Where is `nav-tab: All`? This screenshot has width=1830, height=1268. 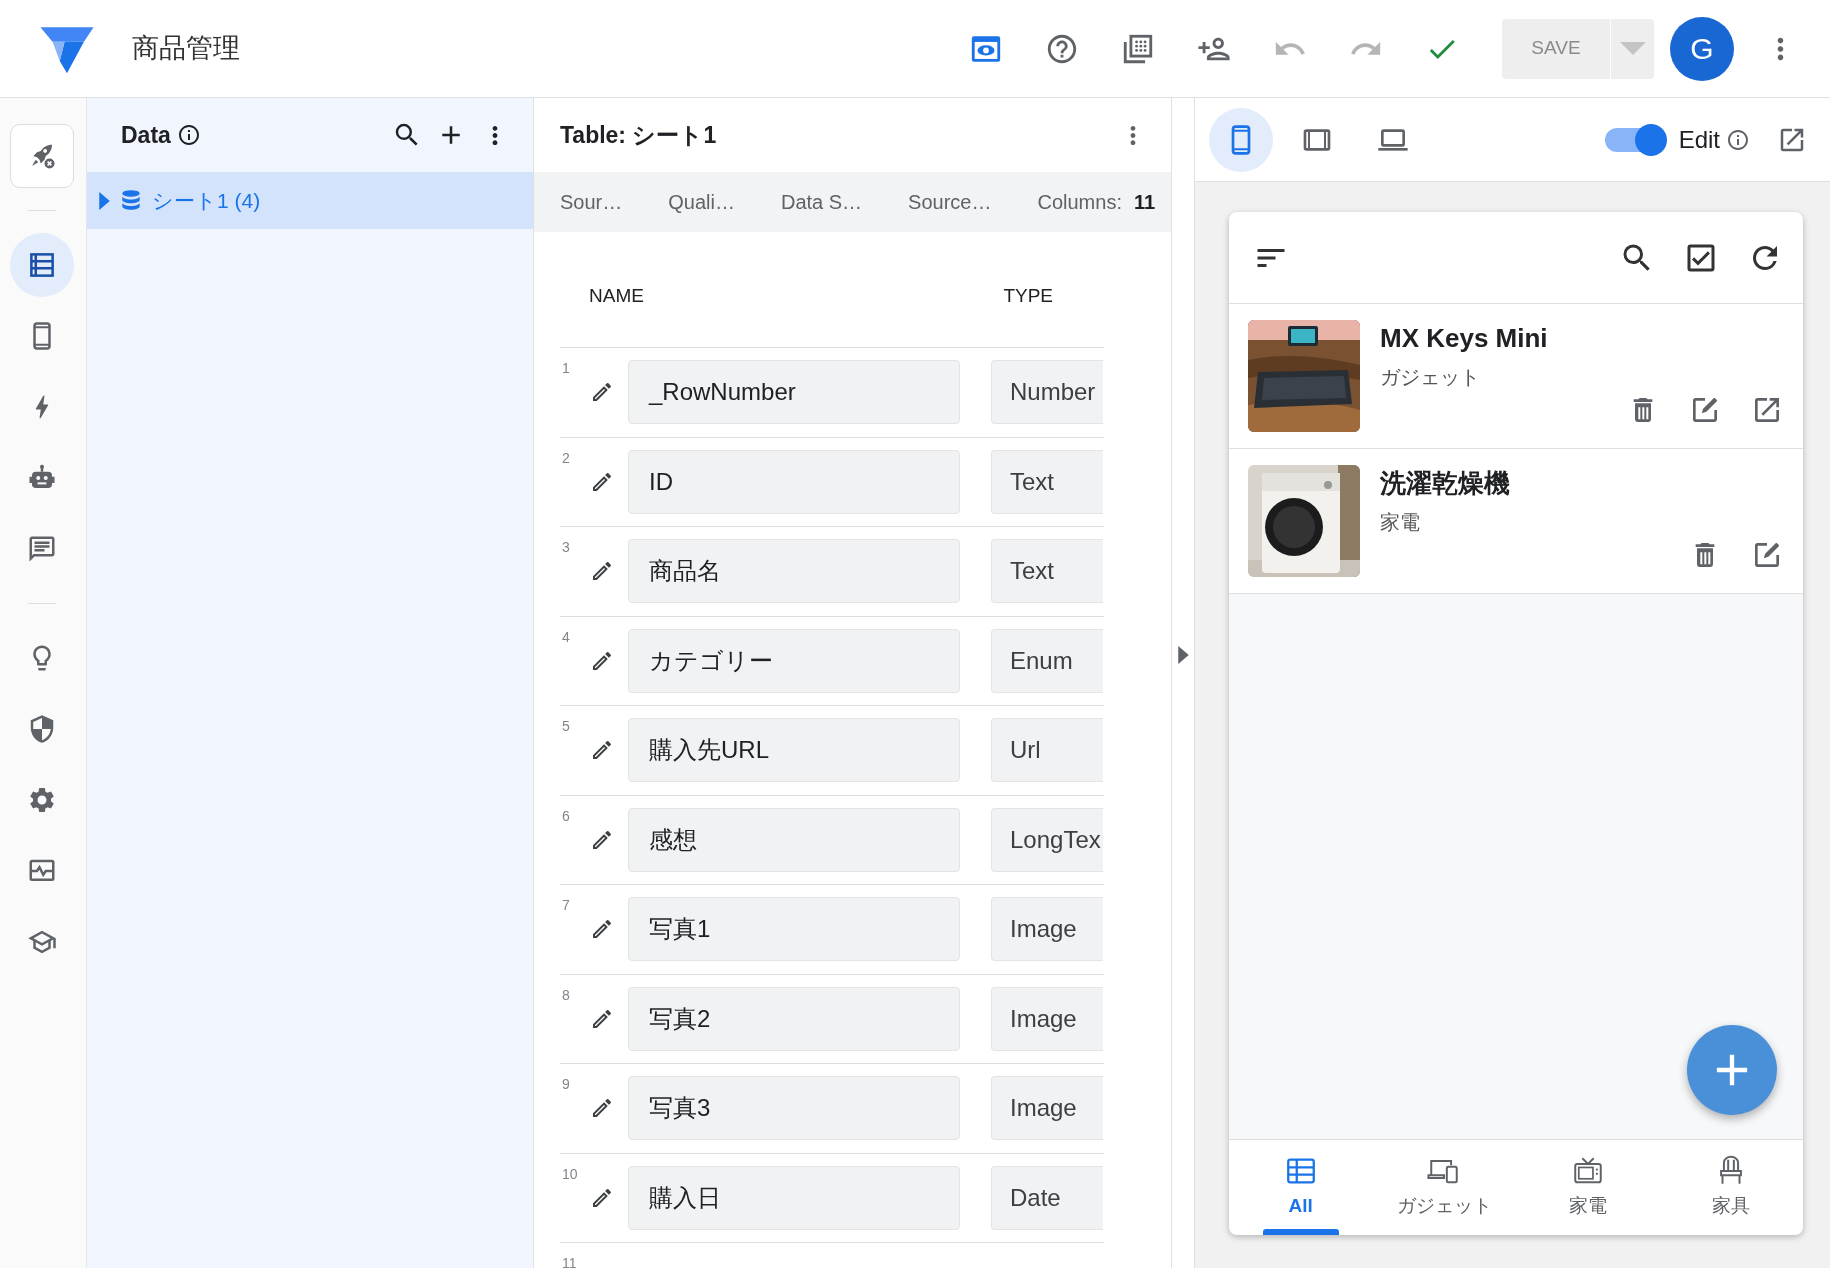 nav-tab: All is located at coordinates (1301, 1187).